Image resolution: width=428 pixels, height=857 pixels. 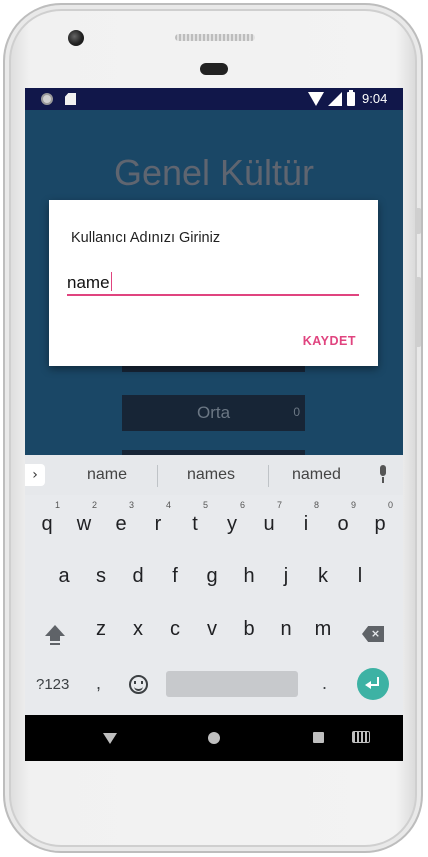 What do you see at coordinates (306, 522) in the screenshot?
I see `key-i: i8` at bounding box center [306, 522].